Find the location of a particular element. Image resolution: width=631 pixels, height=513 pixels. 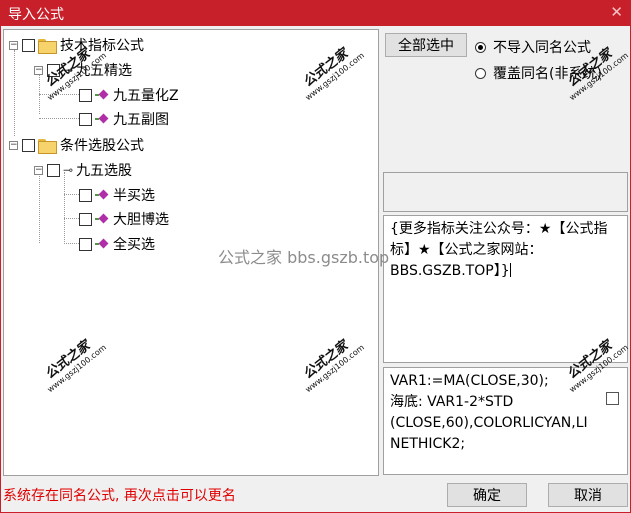

code-line: (CLOSE,60),COLORLICYAN,LI is located at coordinates (489, 423).